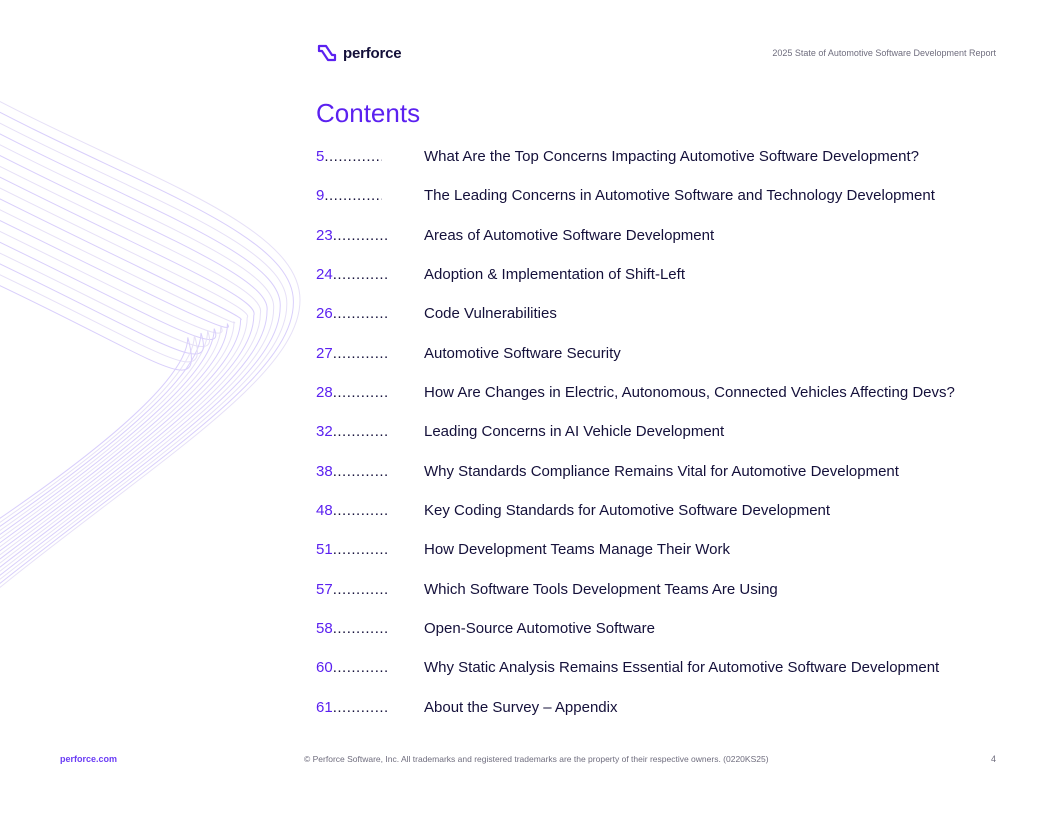 Image resolution: width=1056 pixels, height=816 pixels. What do you see at coordinates (993, 759) in the screenshot?
I see `page-number: 4` at bounding box center [993, 759].